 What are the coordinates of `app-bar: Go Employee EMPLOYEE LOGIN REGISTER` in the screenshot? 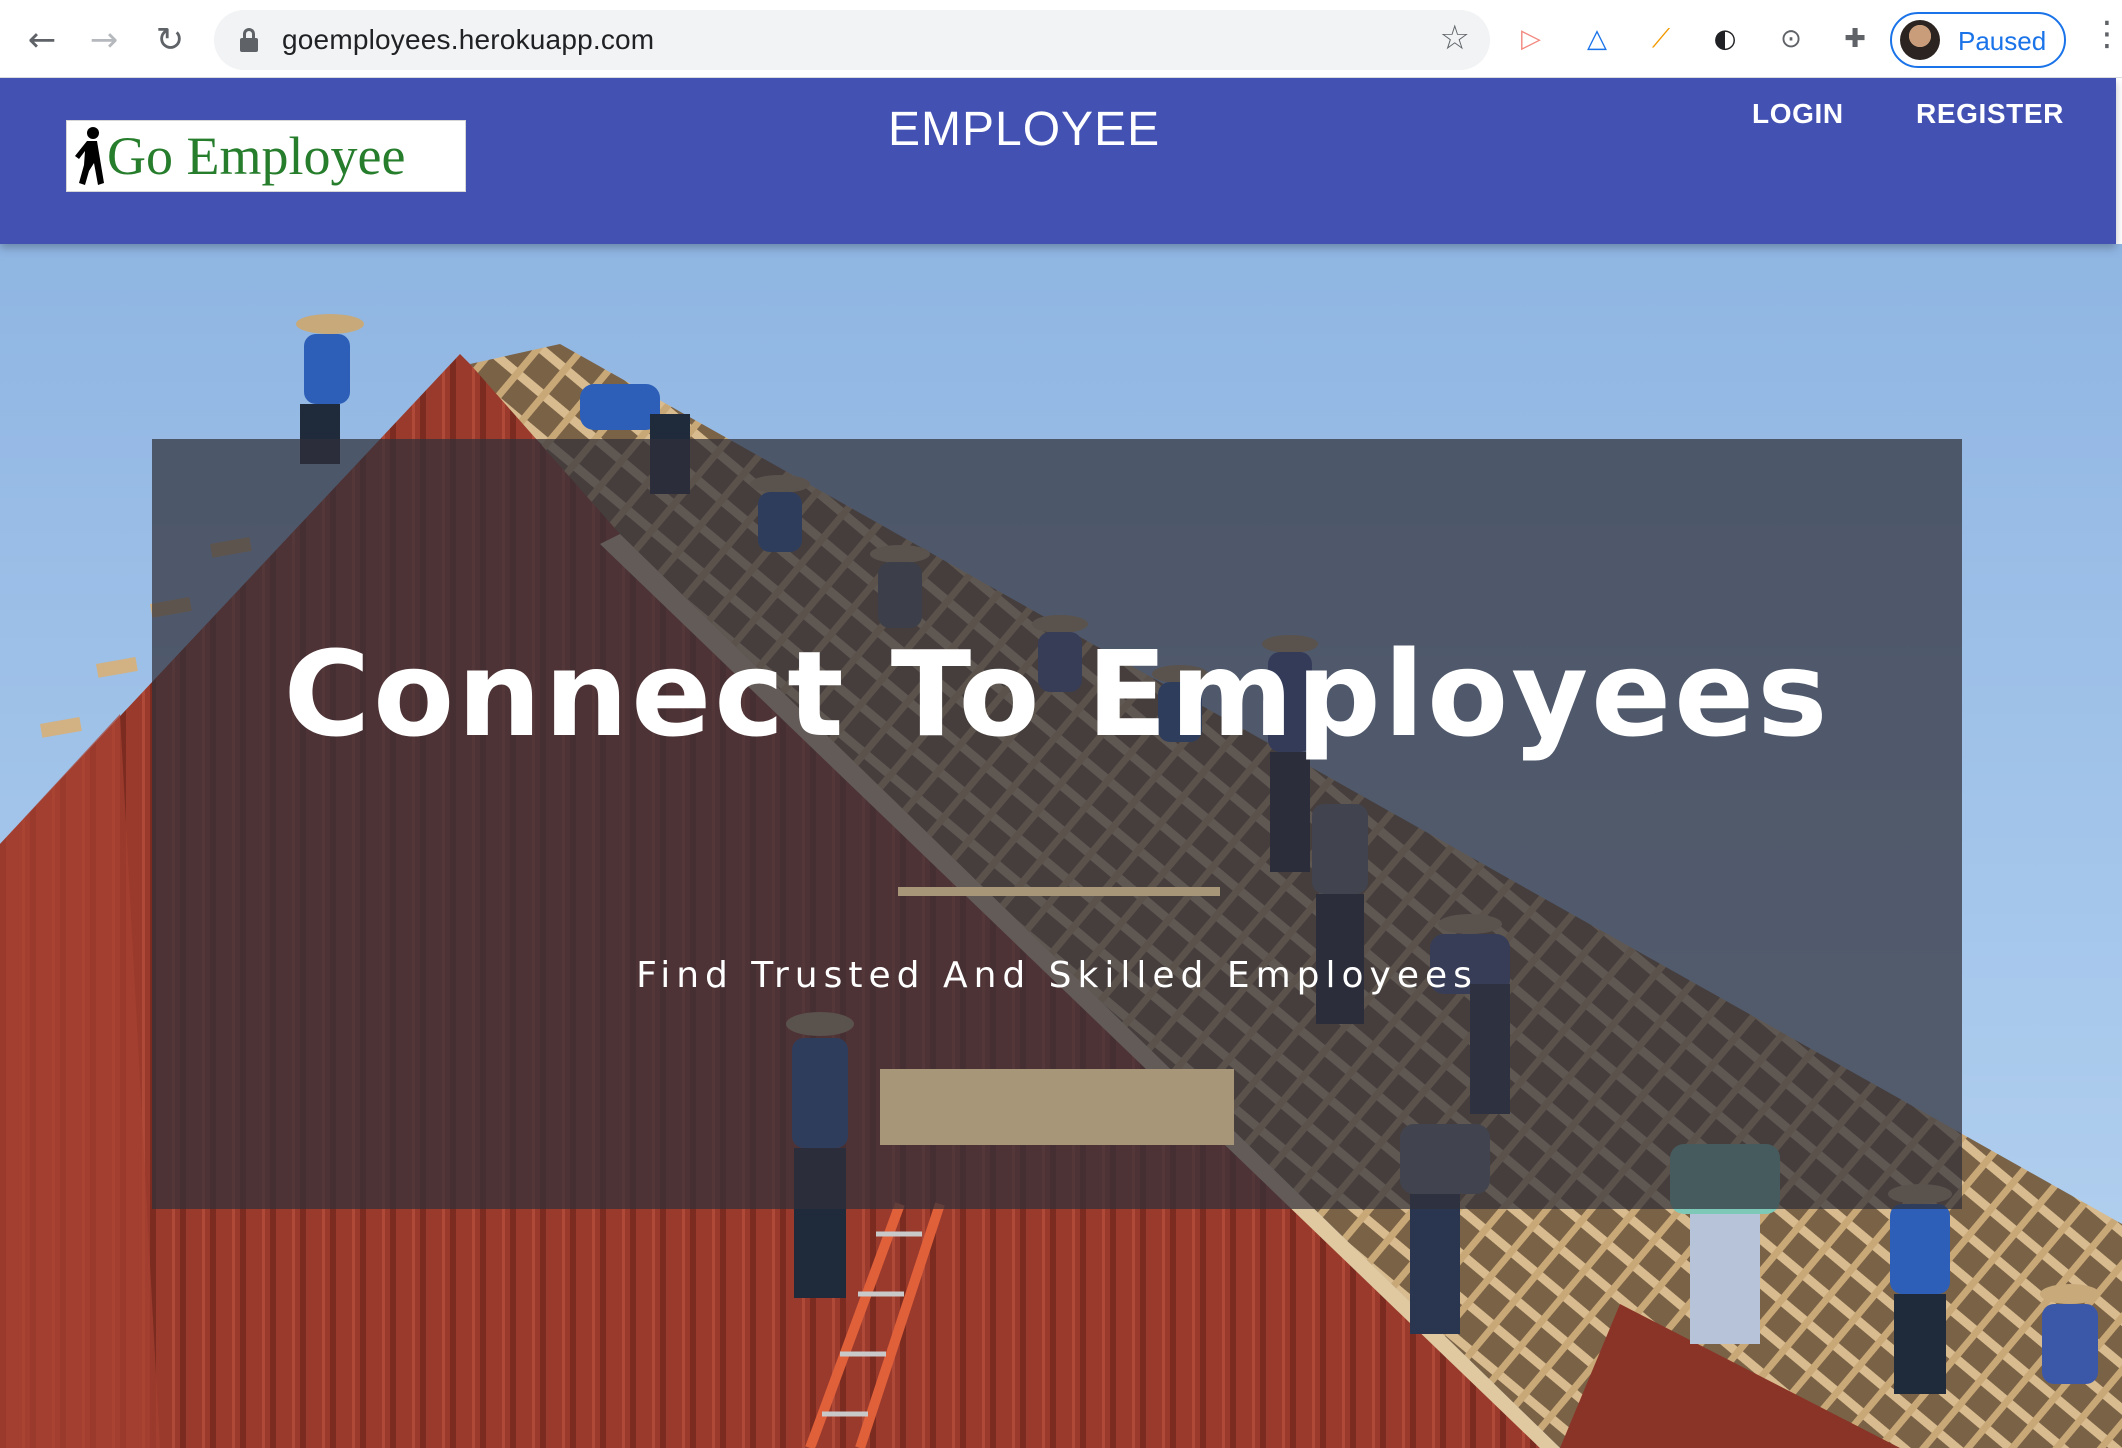 It's located at (1058, 161).